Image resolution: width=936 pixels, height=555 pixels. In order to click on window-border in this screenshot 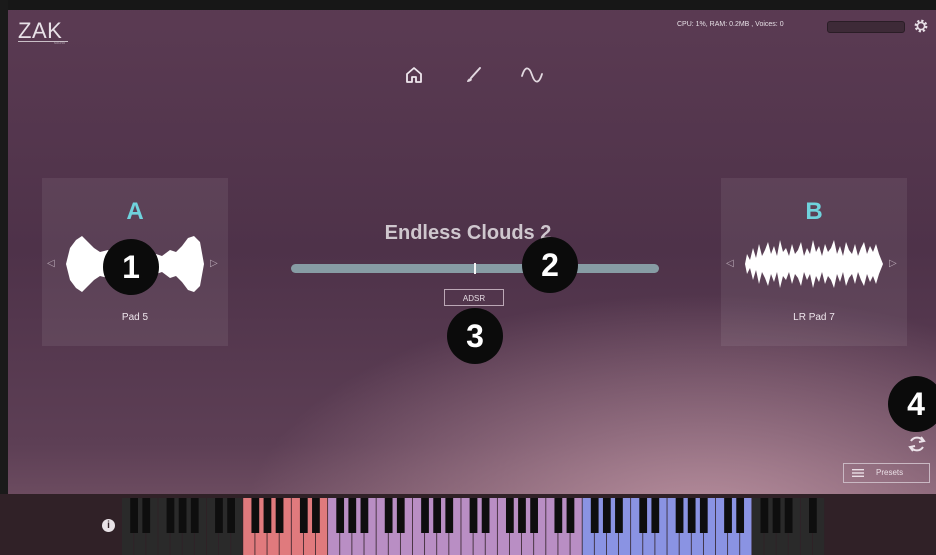, I will do `click(4, 277)`.